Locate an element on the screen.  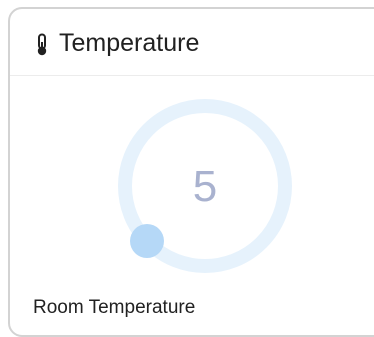
card-title: Temperature is located at coordinates (129, 43).